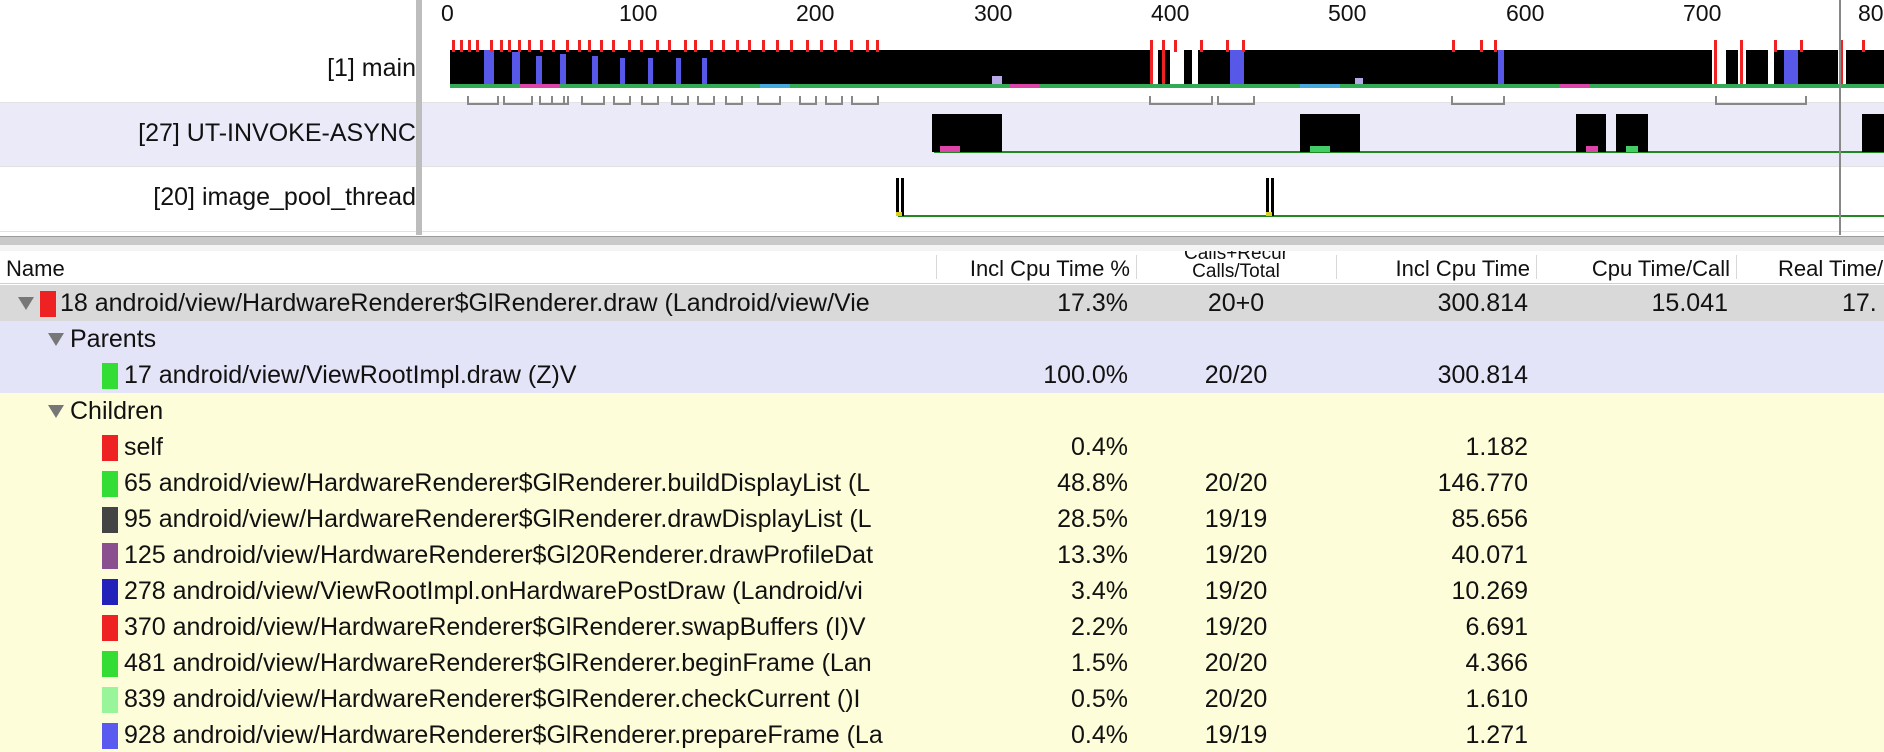  What do you see at coordinates (1236, 447) in the screenshot?
I see `calls` at bounding box center [1236, 447].